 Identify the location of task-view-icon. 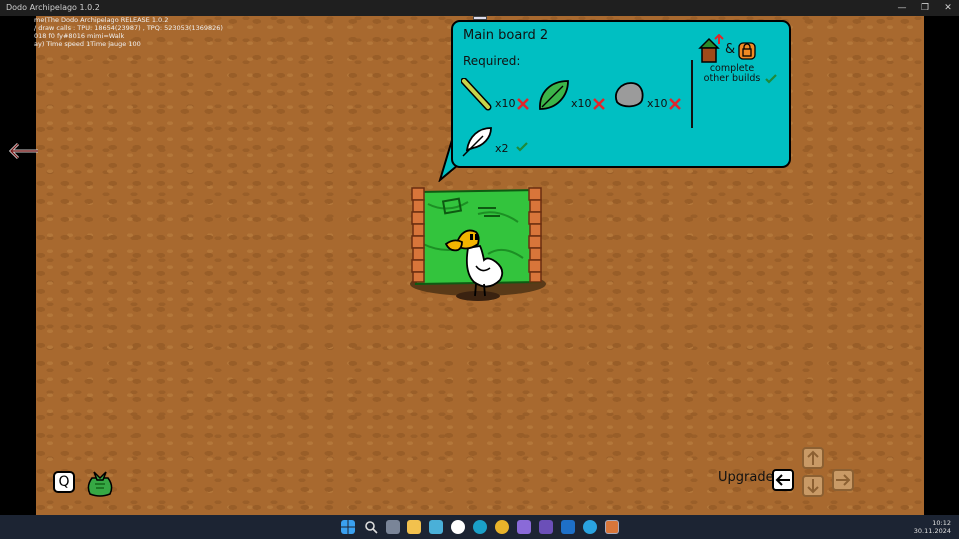
(393, 527).